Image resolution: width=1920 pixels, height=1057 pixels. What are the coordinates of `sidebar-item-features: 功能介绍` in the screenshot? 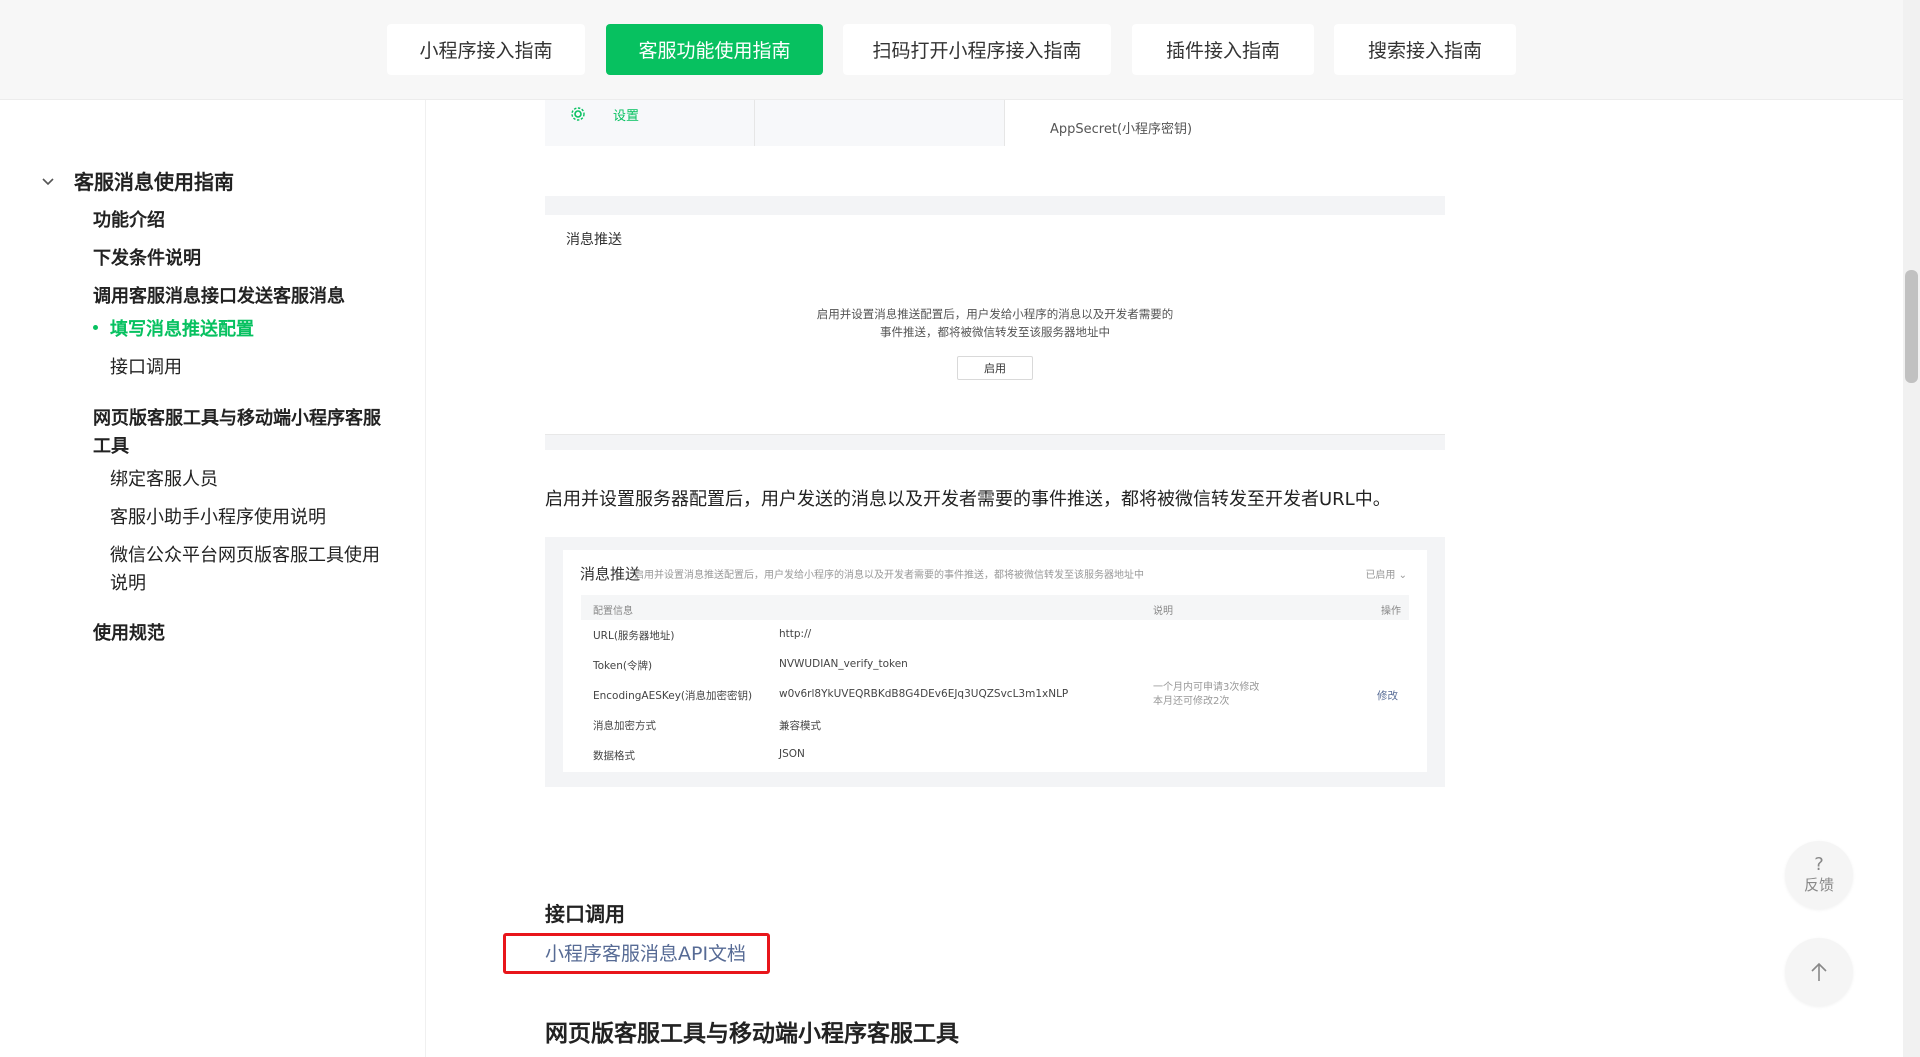 It's located at (129, 221).